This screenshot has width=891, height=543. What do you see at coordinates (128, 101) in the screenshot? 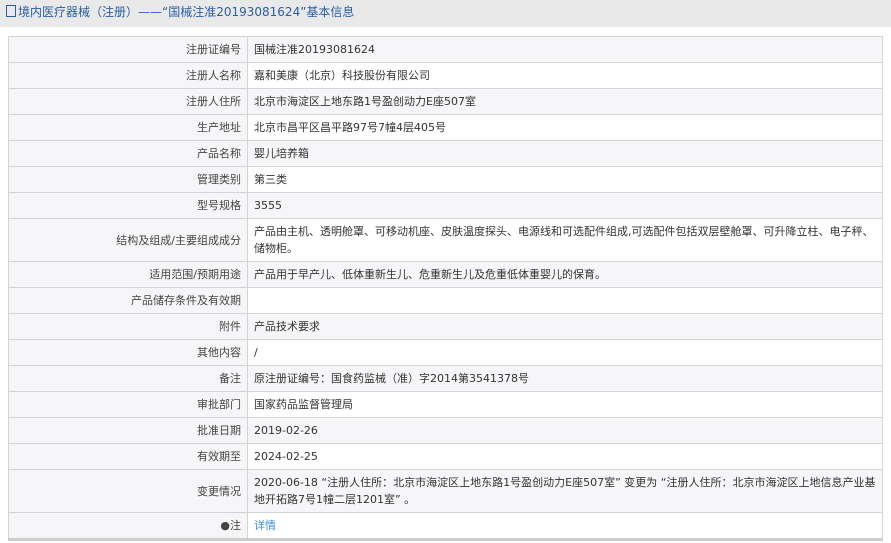
I see `row-label: 注册人住所` at bounding box center [128, 101].